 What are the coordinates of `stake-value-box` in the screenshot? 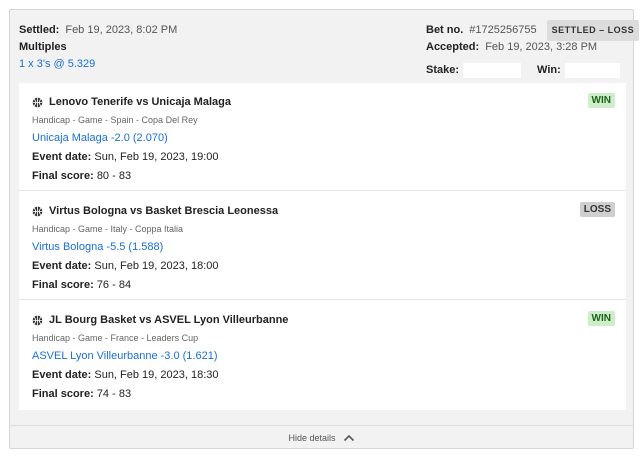 It's located at (492, 70).